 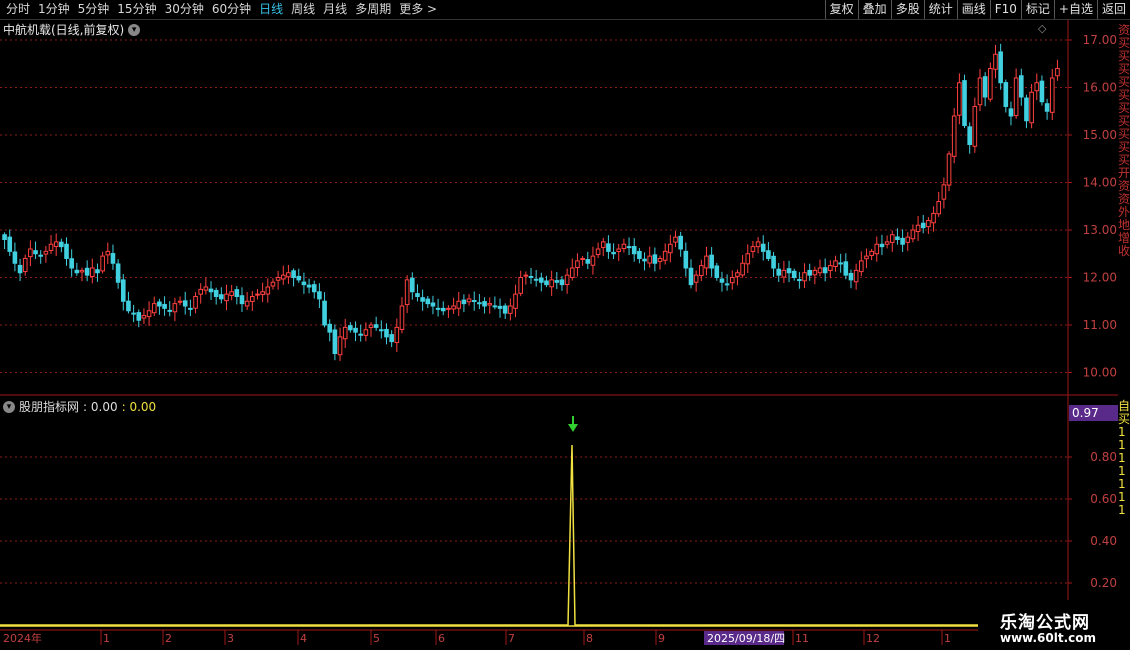 I want to click on indicator-title: ▾ 股朋指标网 : 0.00 : 0.00, so click(x=79, y=406).